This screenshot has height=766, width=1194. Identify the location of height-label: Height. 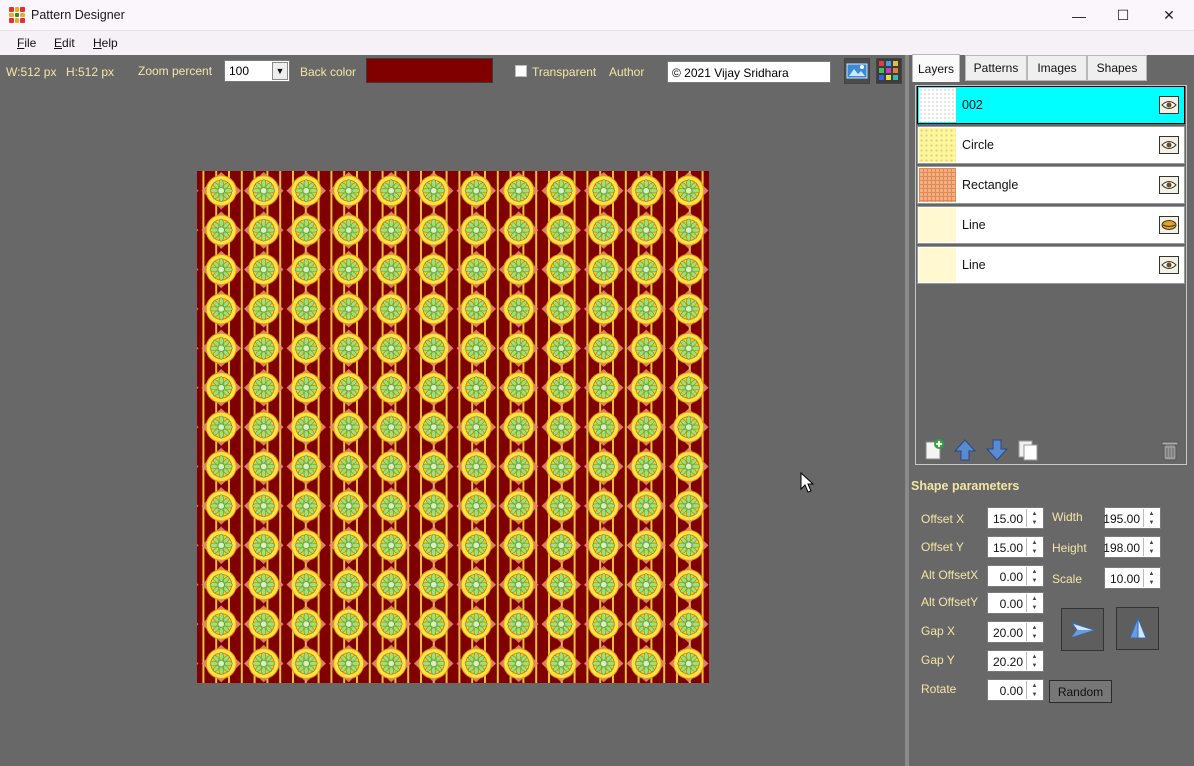
(1069, 548).